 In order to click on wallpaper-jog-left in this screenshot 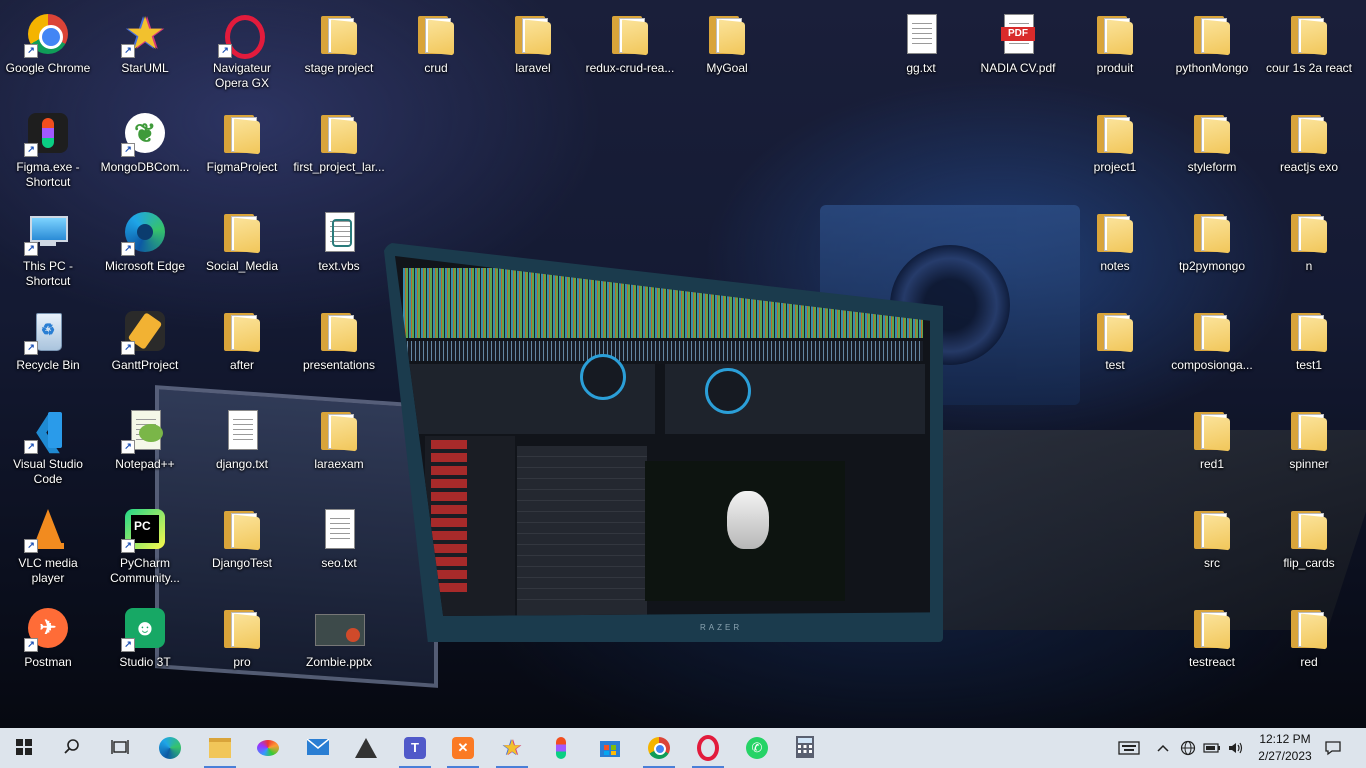, I will do `click(603, 377)`.